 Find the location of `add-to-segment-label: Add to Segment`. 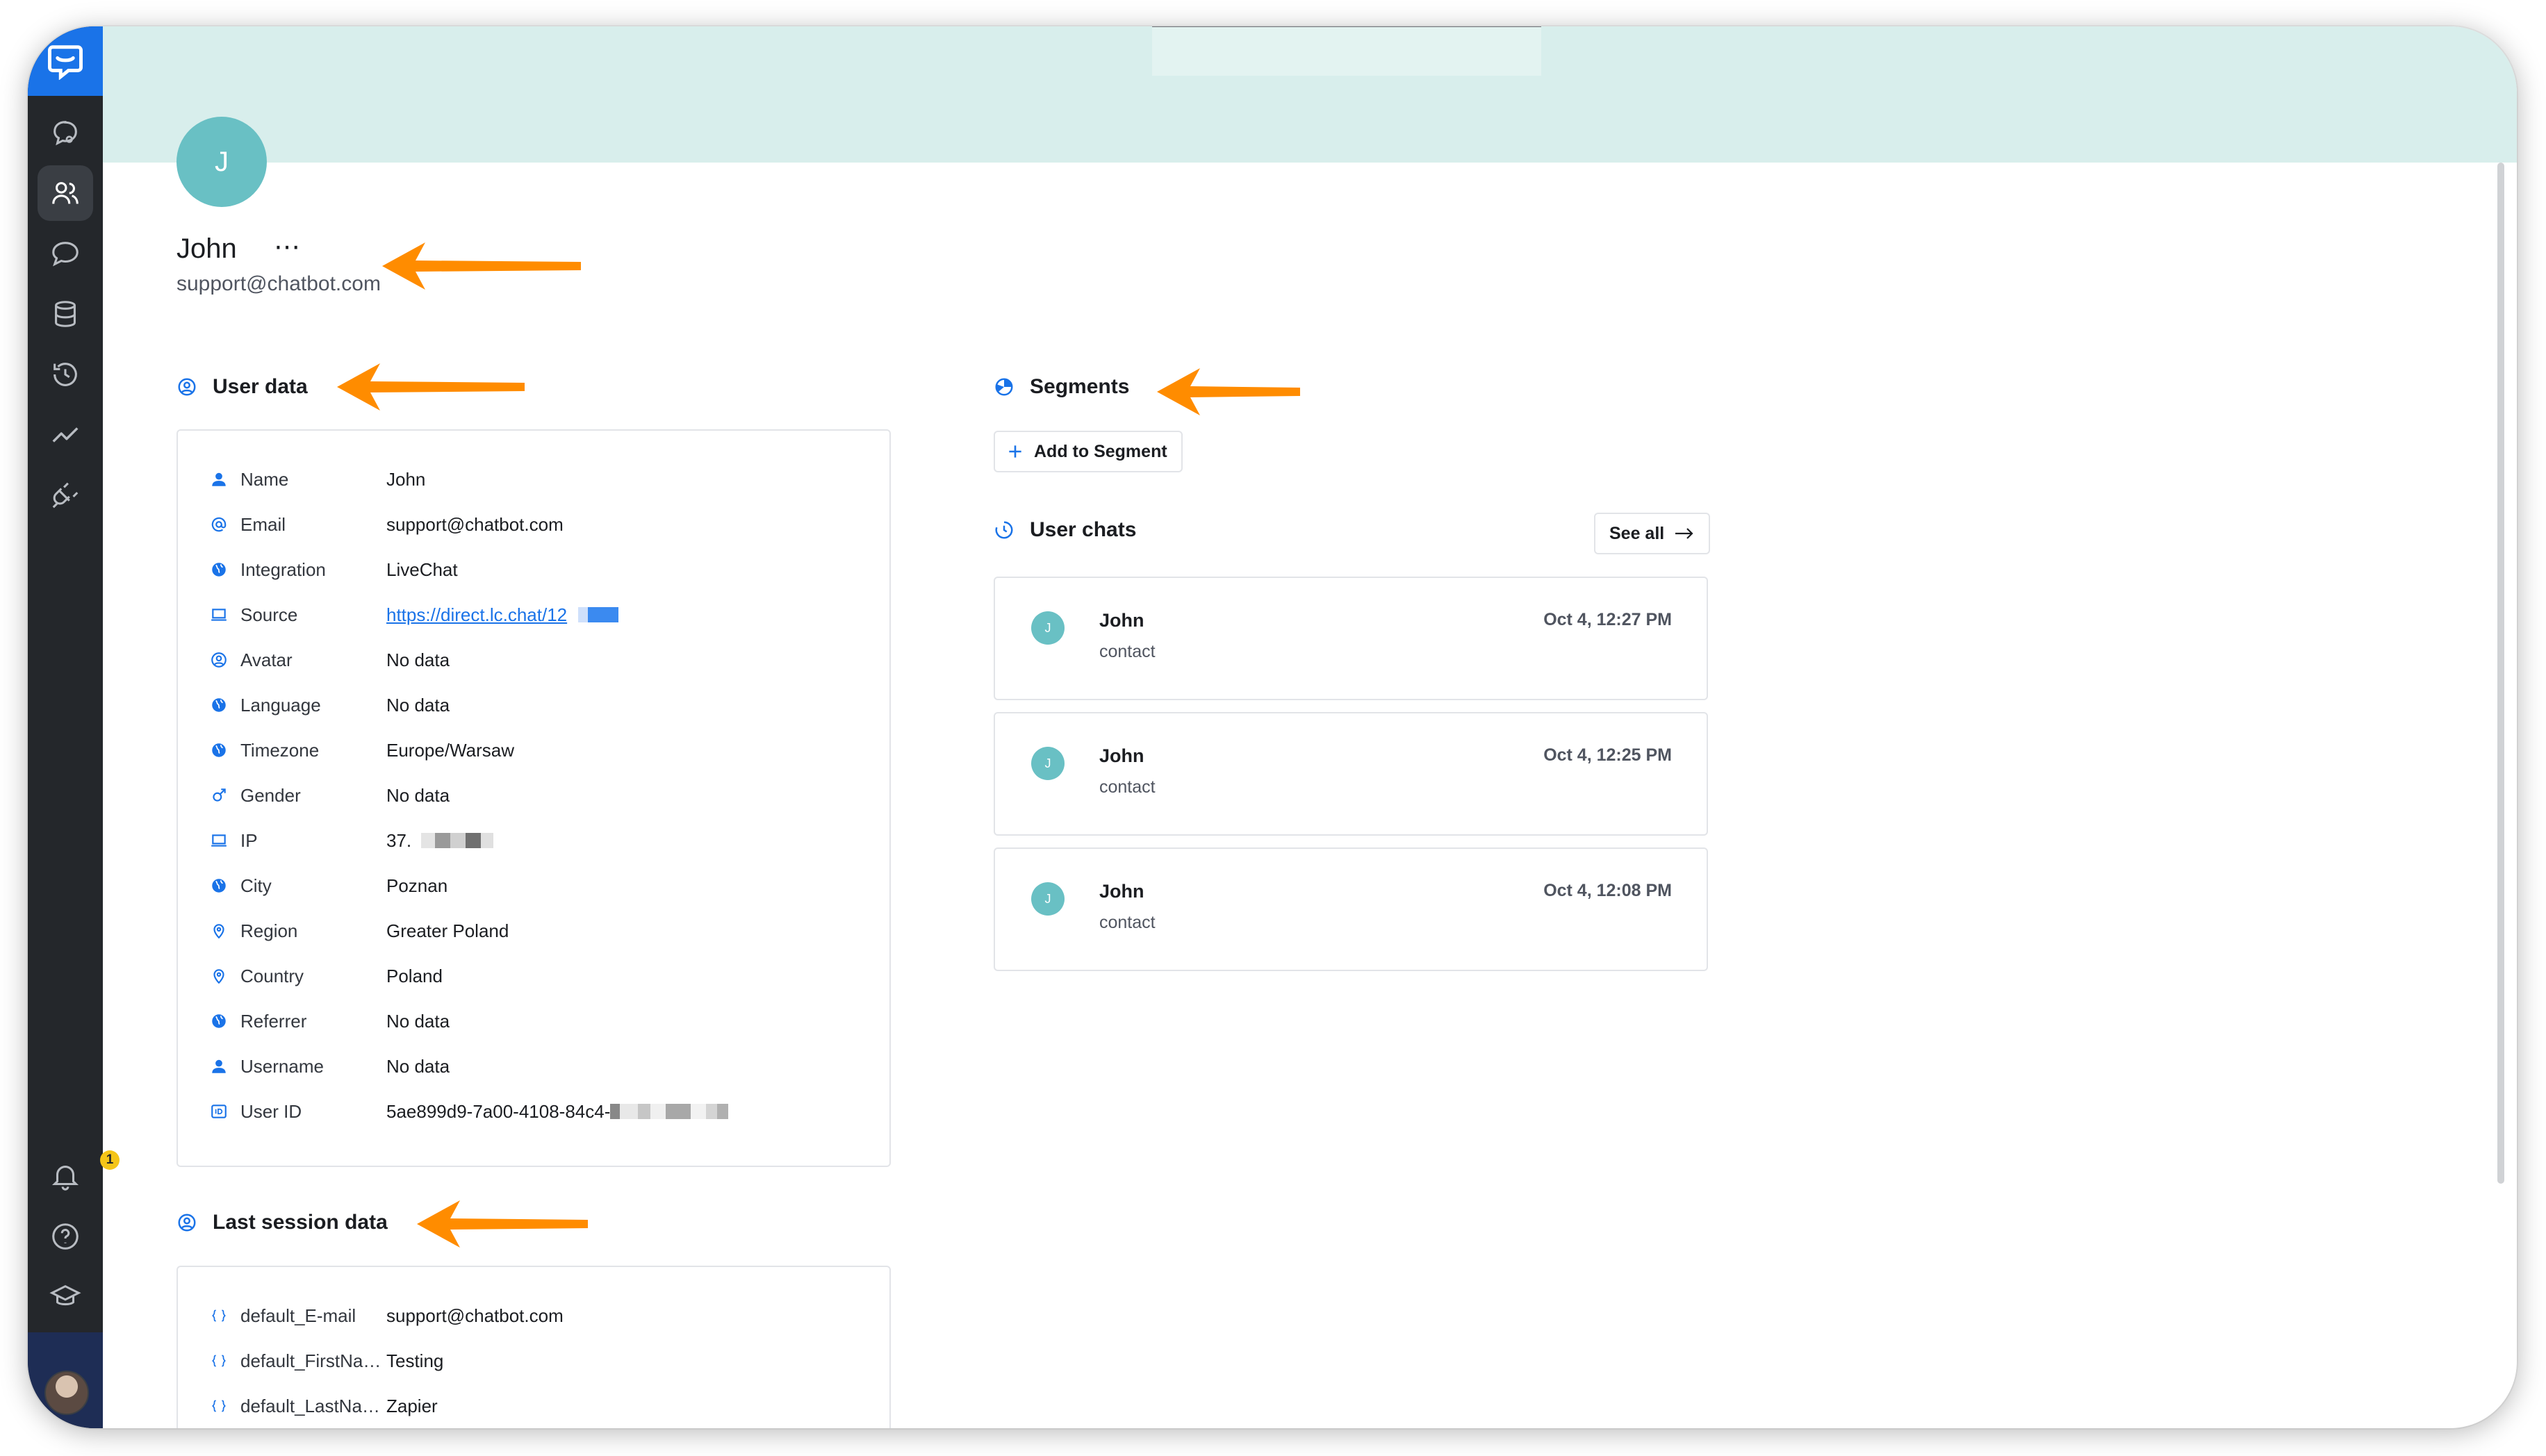

add-to-segment-label: Add to Segment is located at coordinates (1100, 451).